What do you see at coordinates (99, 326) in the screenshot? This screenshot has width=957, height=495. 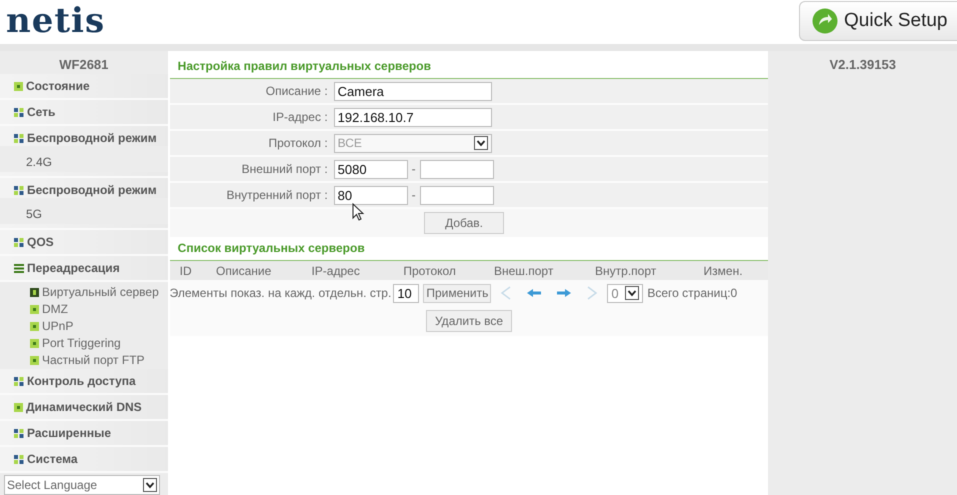 I see `submenu-item: UPnP` at bounding box center [99, 326].